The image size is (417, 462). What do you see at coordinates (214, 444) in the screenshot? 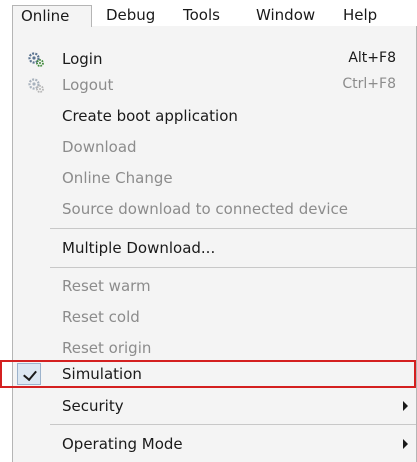
I see `menu-item-operating-mode: Operating Mode` at bounding box center [214, 444].